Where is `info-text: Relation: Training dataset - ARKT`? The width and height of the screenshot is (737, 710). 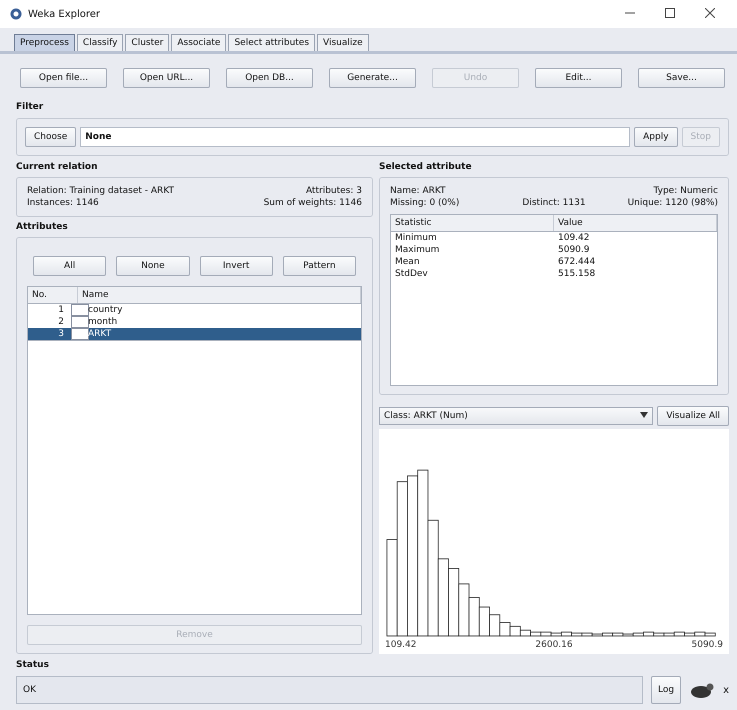
info-text: Relation: Training dataset - ARKT is located at coordinates (101, 191).